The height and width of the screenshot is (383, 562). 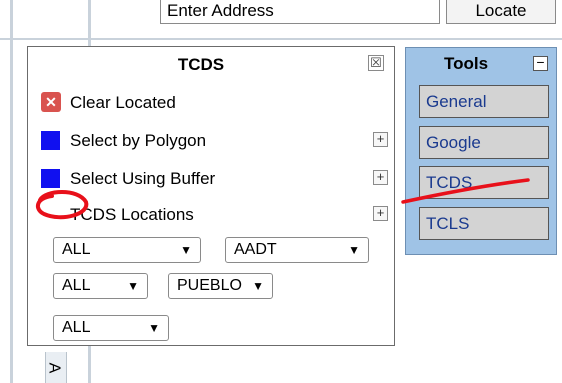 I want to click on filter-select-4: PUEBLO ▼, so click(x=220, y=286).